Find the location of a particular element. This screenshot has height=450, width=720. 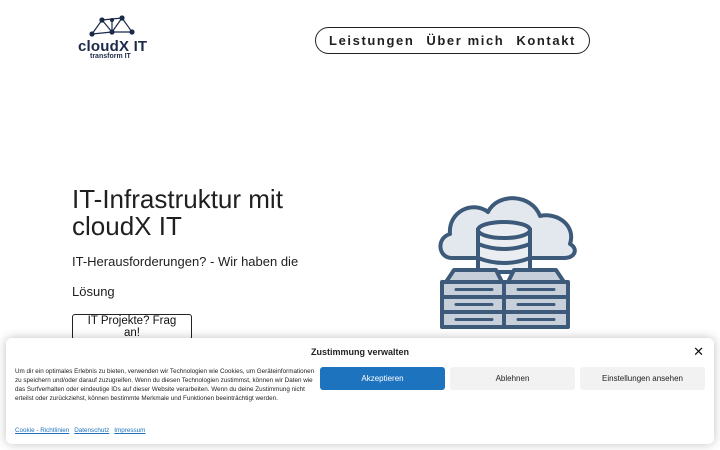

network-nodes-icon is located at coordinates (112, 26).